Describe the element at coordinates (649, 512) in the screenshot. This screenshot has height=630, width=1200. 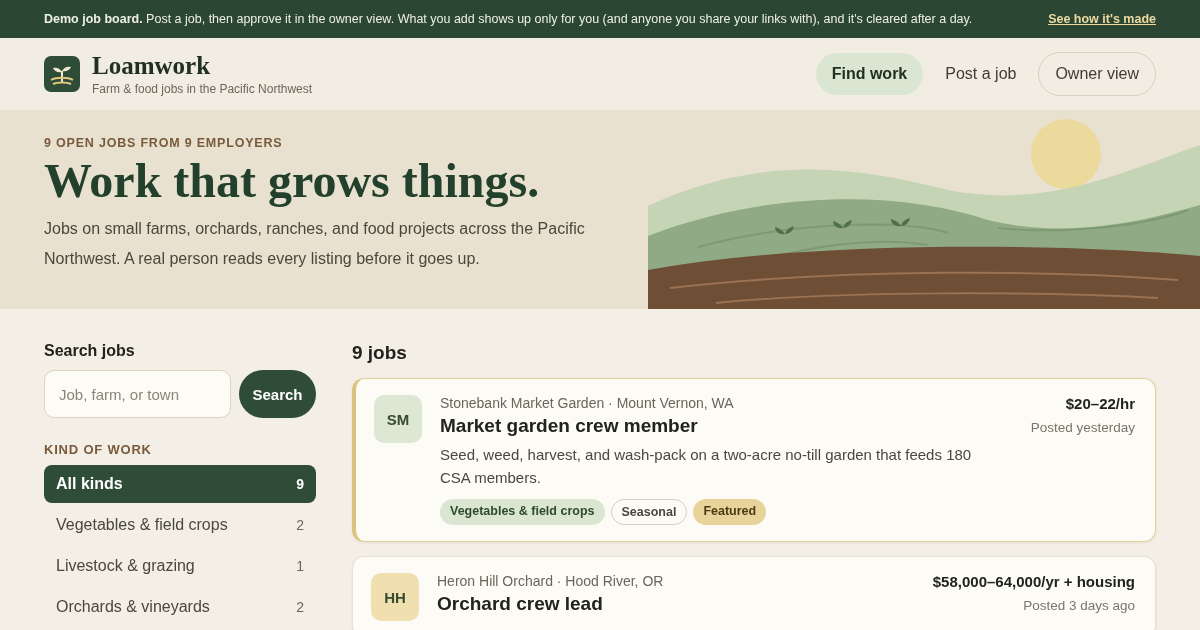
I see `job-tag: Seasonal` at that location.